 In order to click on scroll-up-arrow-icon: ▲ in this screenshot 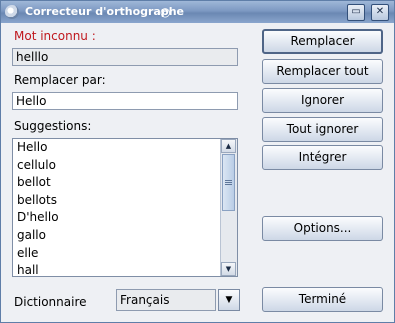, I will do `click(228, 146)`.